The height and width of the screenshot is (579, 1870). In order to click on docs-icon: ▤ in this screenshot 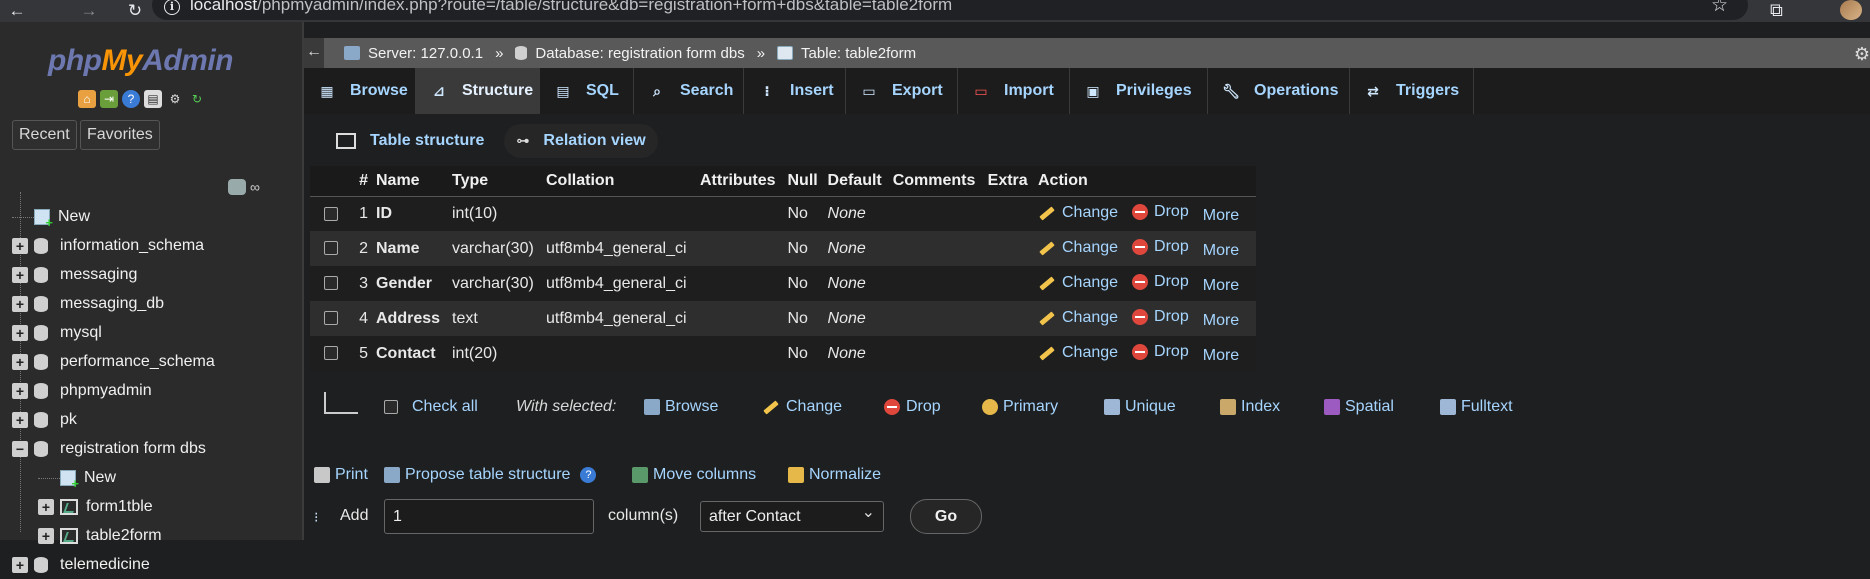, I will do `click(153, 99)`.